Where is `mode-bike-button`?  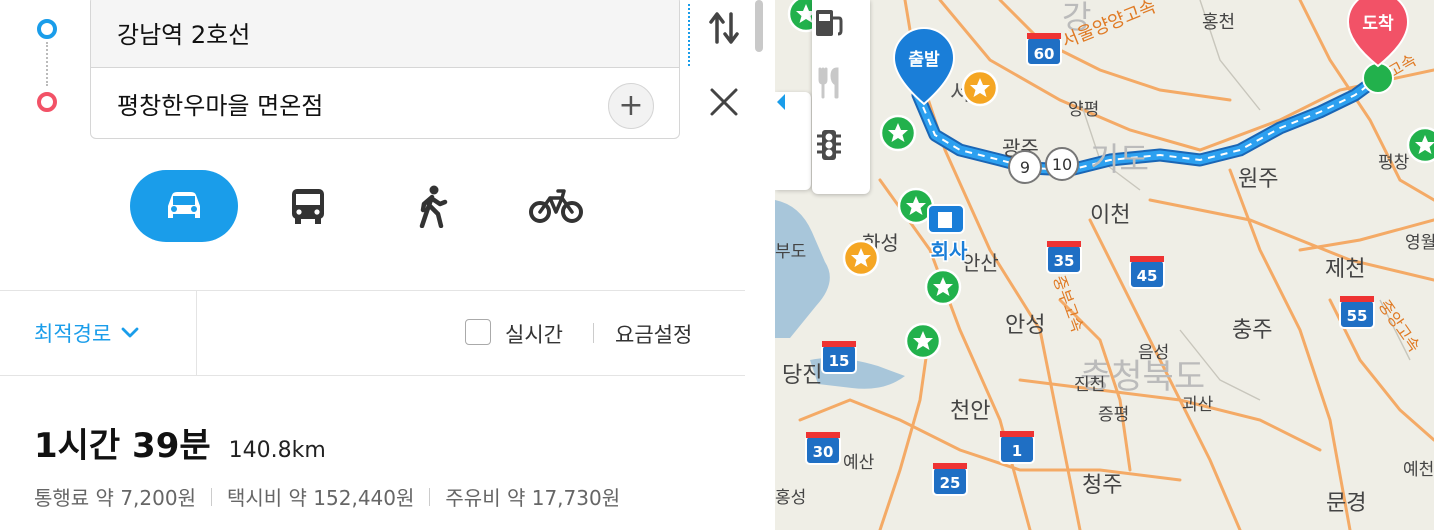
mode-bike-button is located at coordinates (556, 206).